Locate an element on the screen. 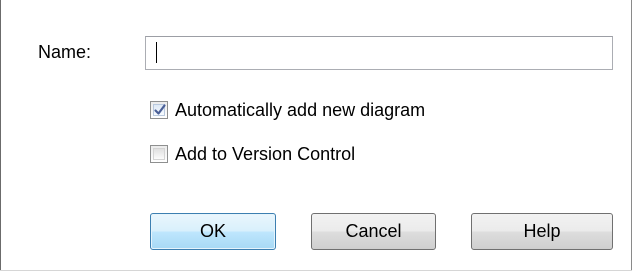  dialog-left-border is located at coordinates (0, 135).